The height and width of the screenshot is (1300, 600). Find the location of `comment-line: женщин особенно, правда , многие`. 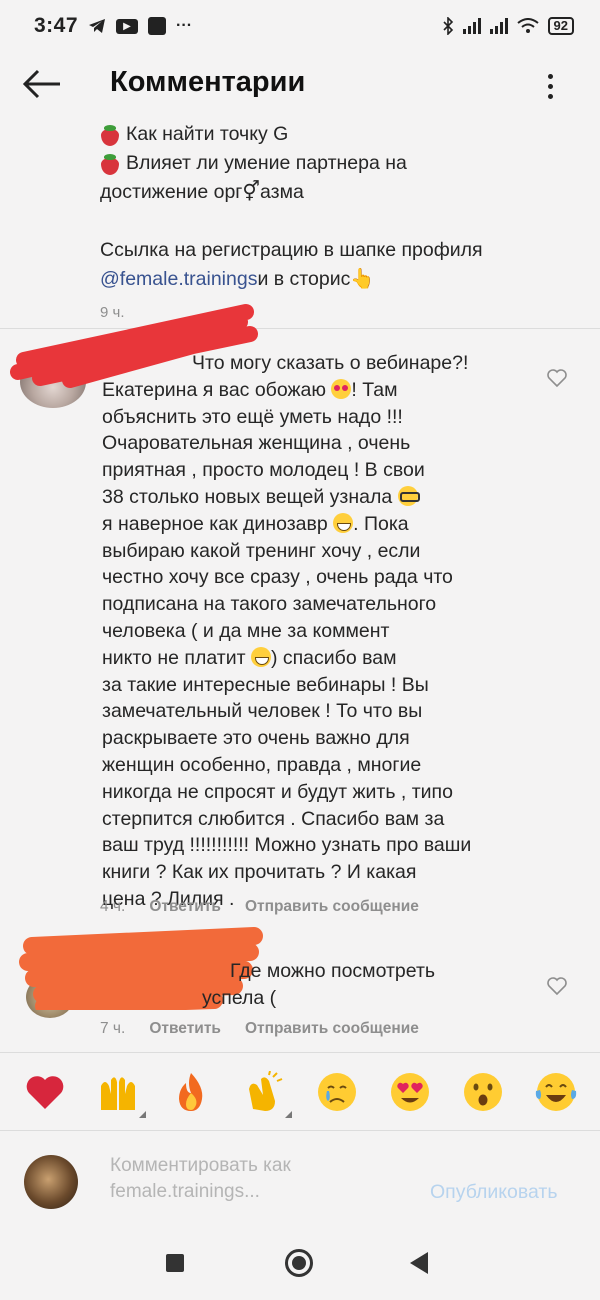

comment-line: женщин особенно, правда , многие is located at coordinates (317, 765).